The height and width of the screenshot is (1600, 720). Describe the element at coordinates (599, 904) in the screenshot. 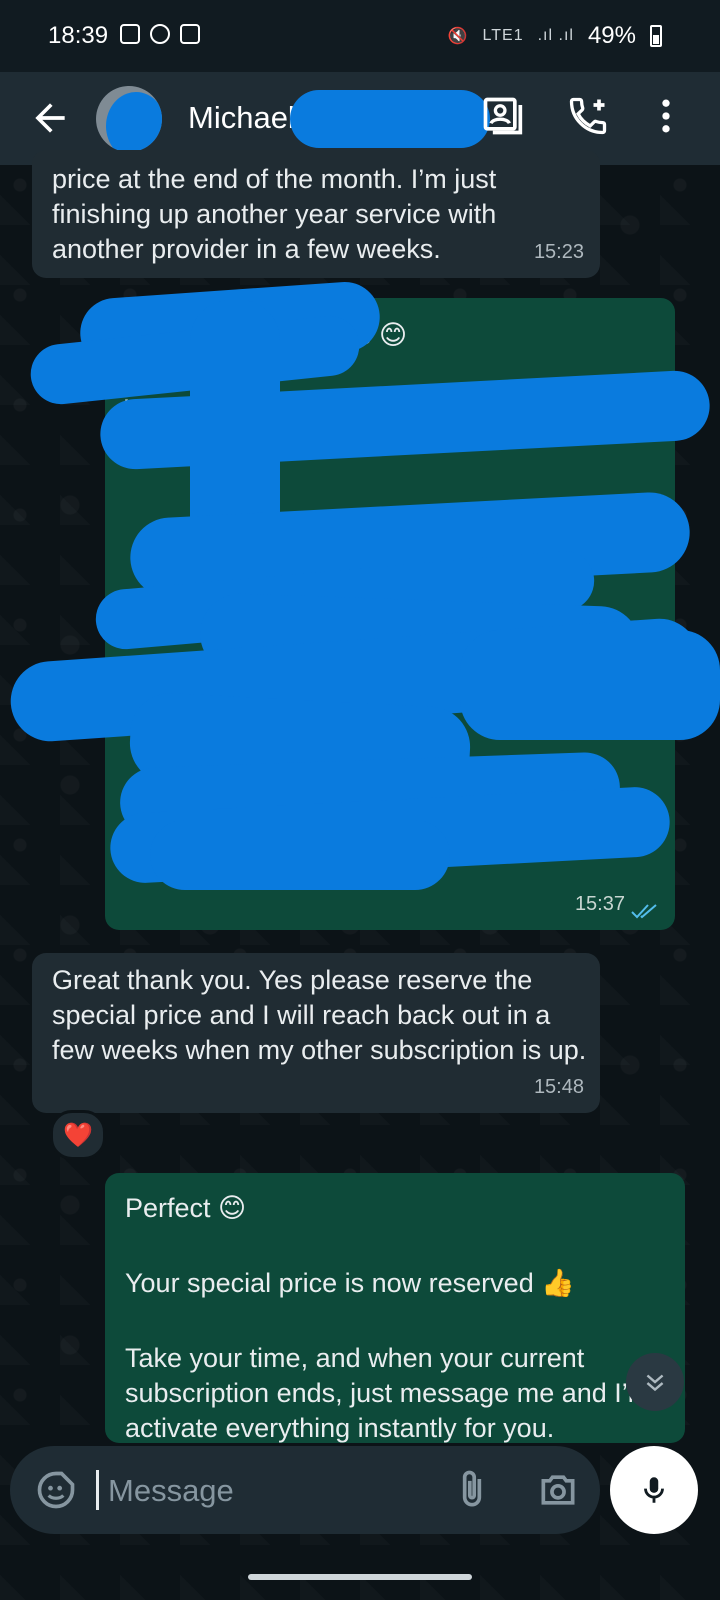

I see `message-time: 15:37` at that location.